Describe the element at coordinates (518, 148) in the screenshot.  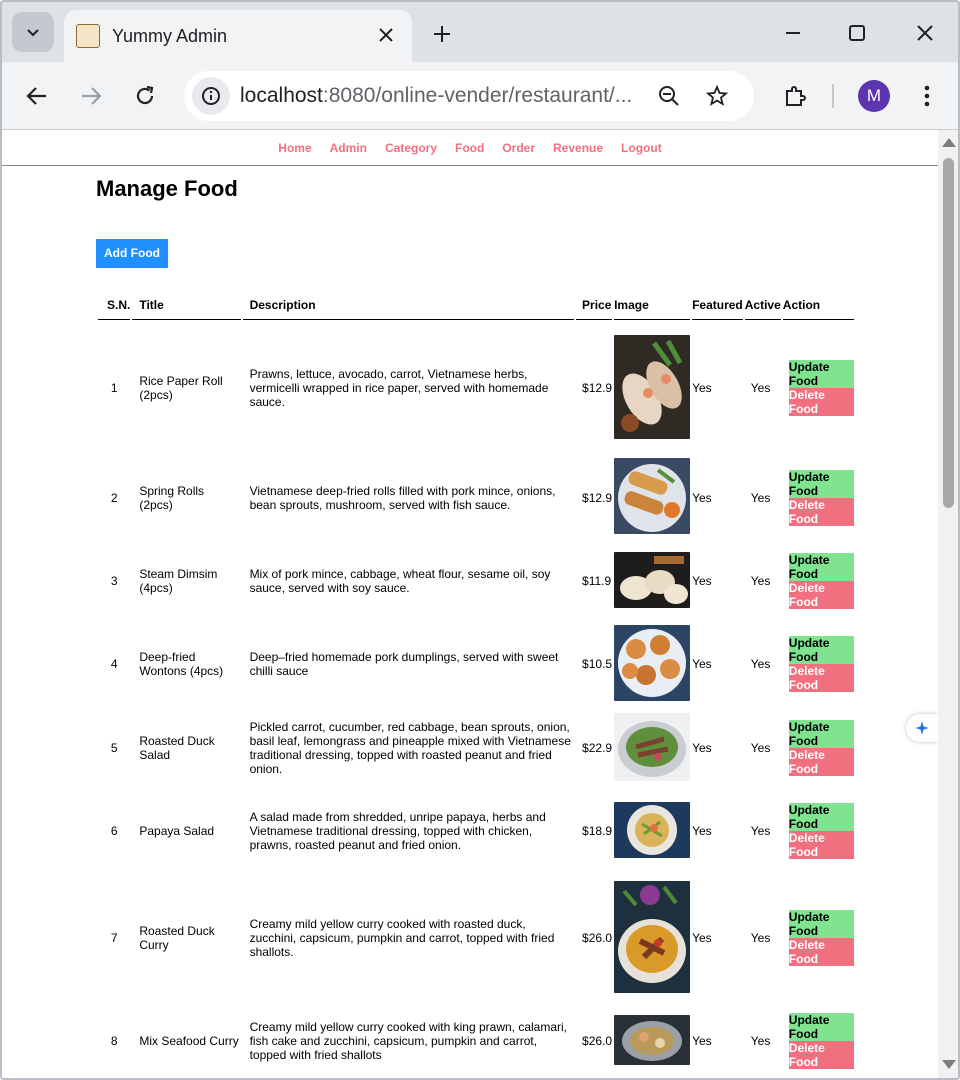
I see `nav-order: Order` at that location.